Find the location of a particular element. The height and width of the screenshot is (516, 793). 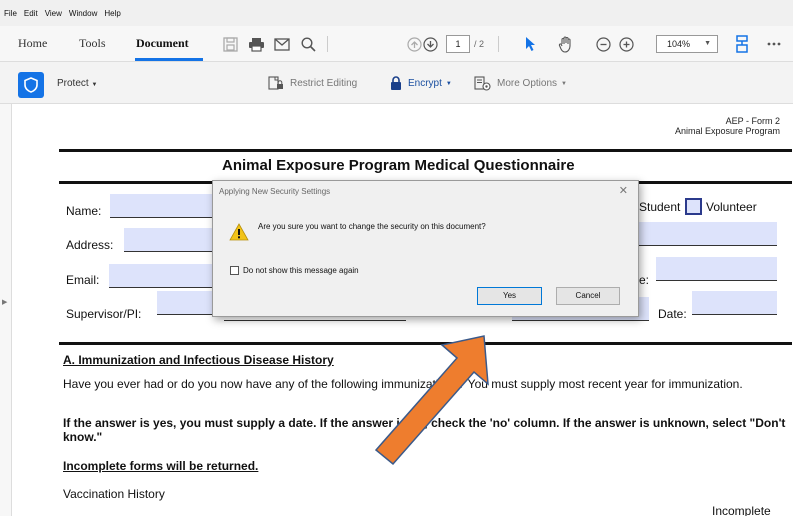

address-field is located at coordinates (169, 240).